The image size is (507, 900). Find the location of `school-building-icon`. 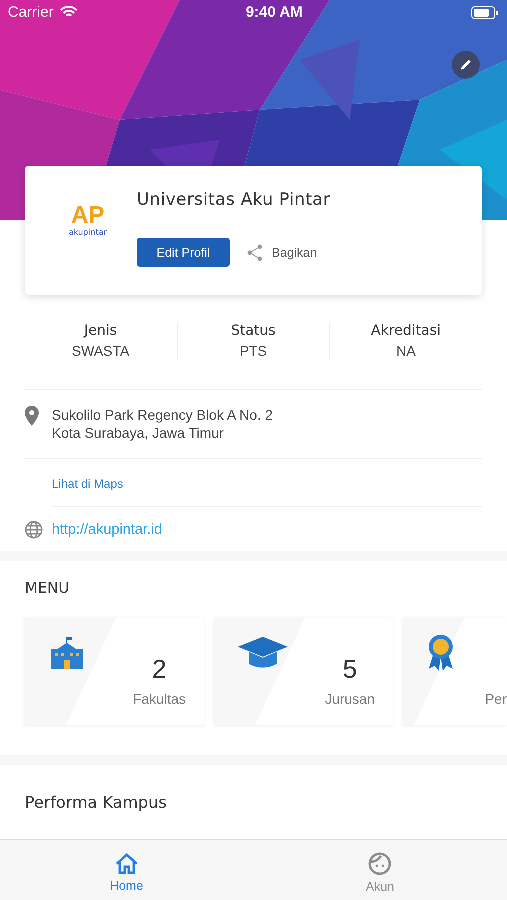

school-building-icon is located at coordinates (67, 653).